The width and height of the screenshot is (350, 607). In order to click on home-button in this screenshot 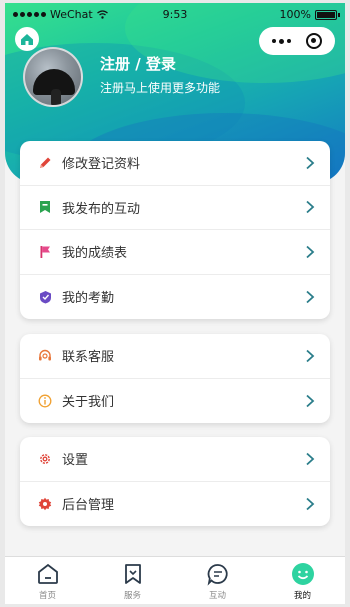, I will do `click(27, 39)`.